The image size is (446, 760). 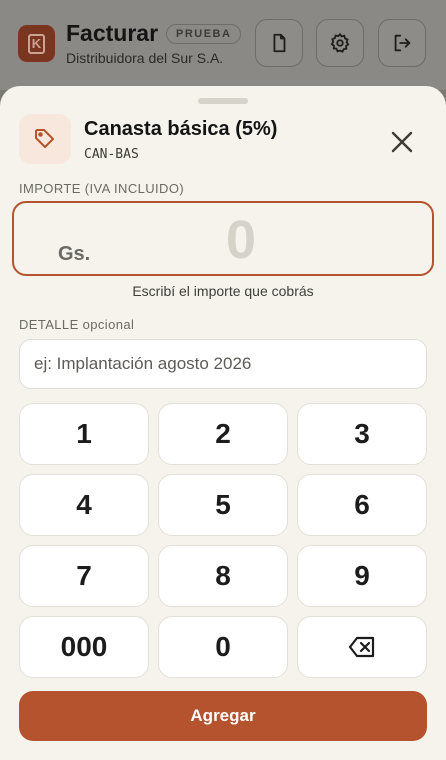 I want to click on amount-value: 0, so click(x=241, y=240).